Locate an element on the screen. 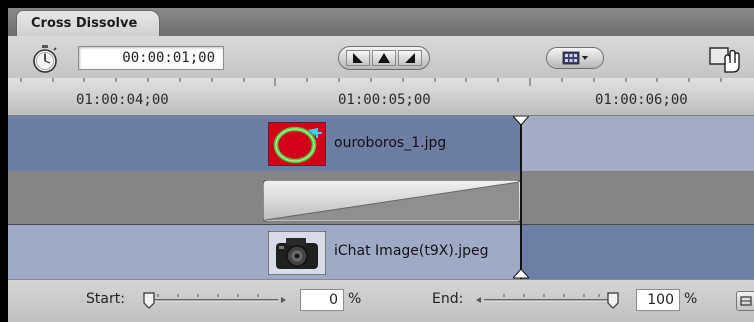  ruler-label: 01:00:05;00 is located at coordinates (384, 100).